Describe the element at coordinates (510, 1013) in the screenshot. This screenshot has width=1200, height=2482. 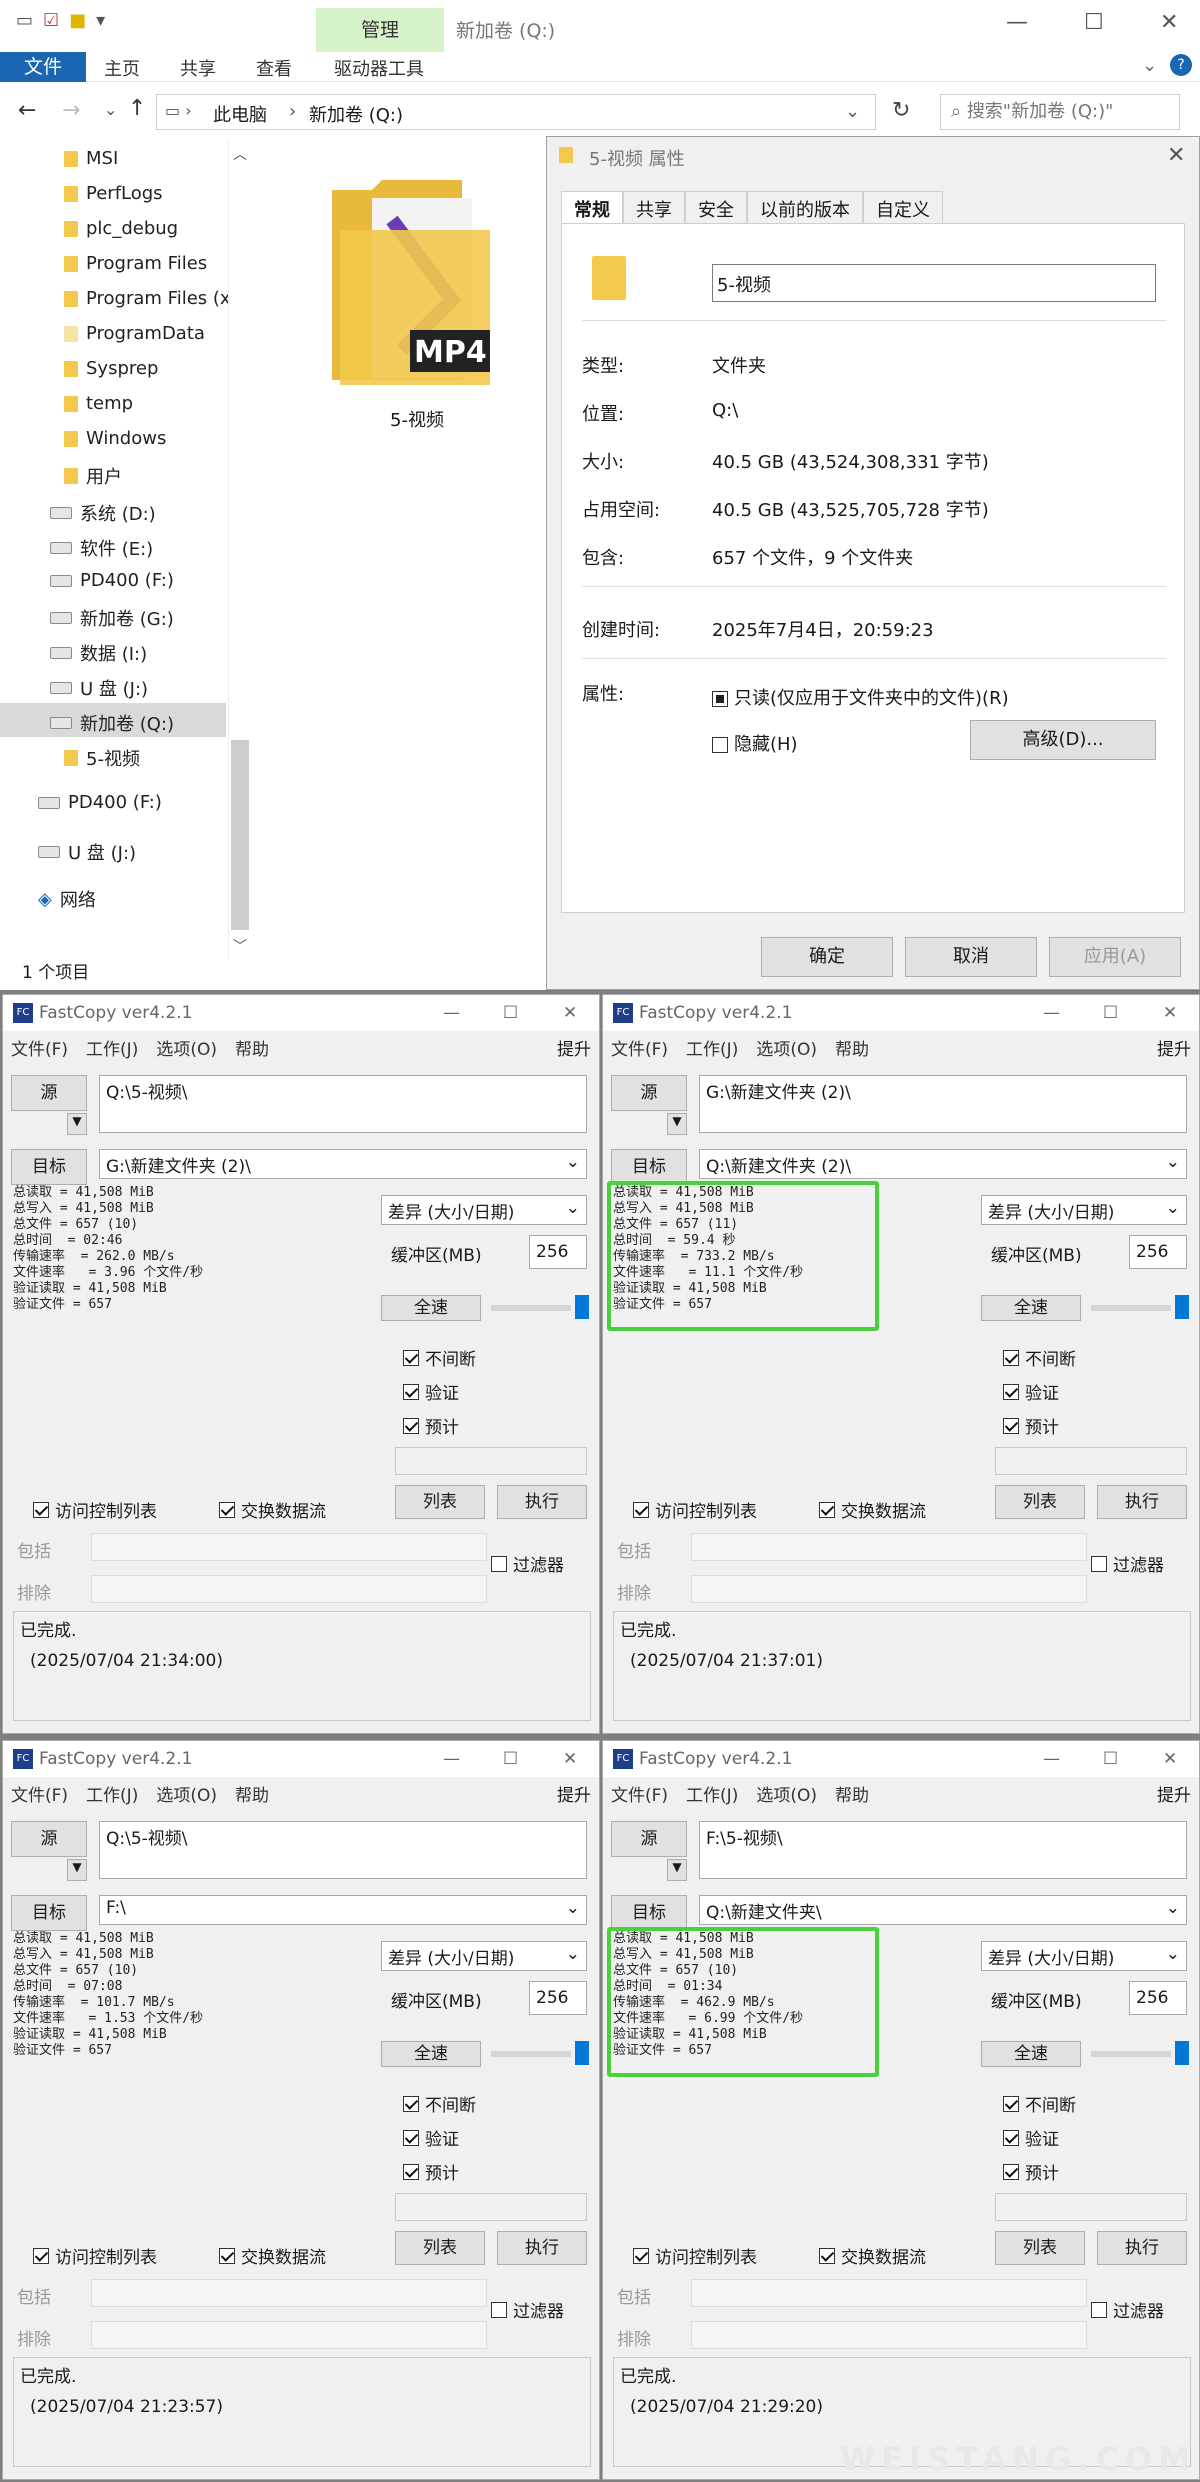
I see `maximize-icon: ☐` at that location.